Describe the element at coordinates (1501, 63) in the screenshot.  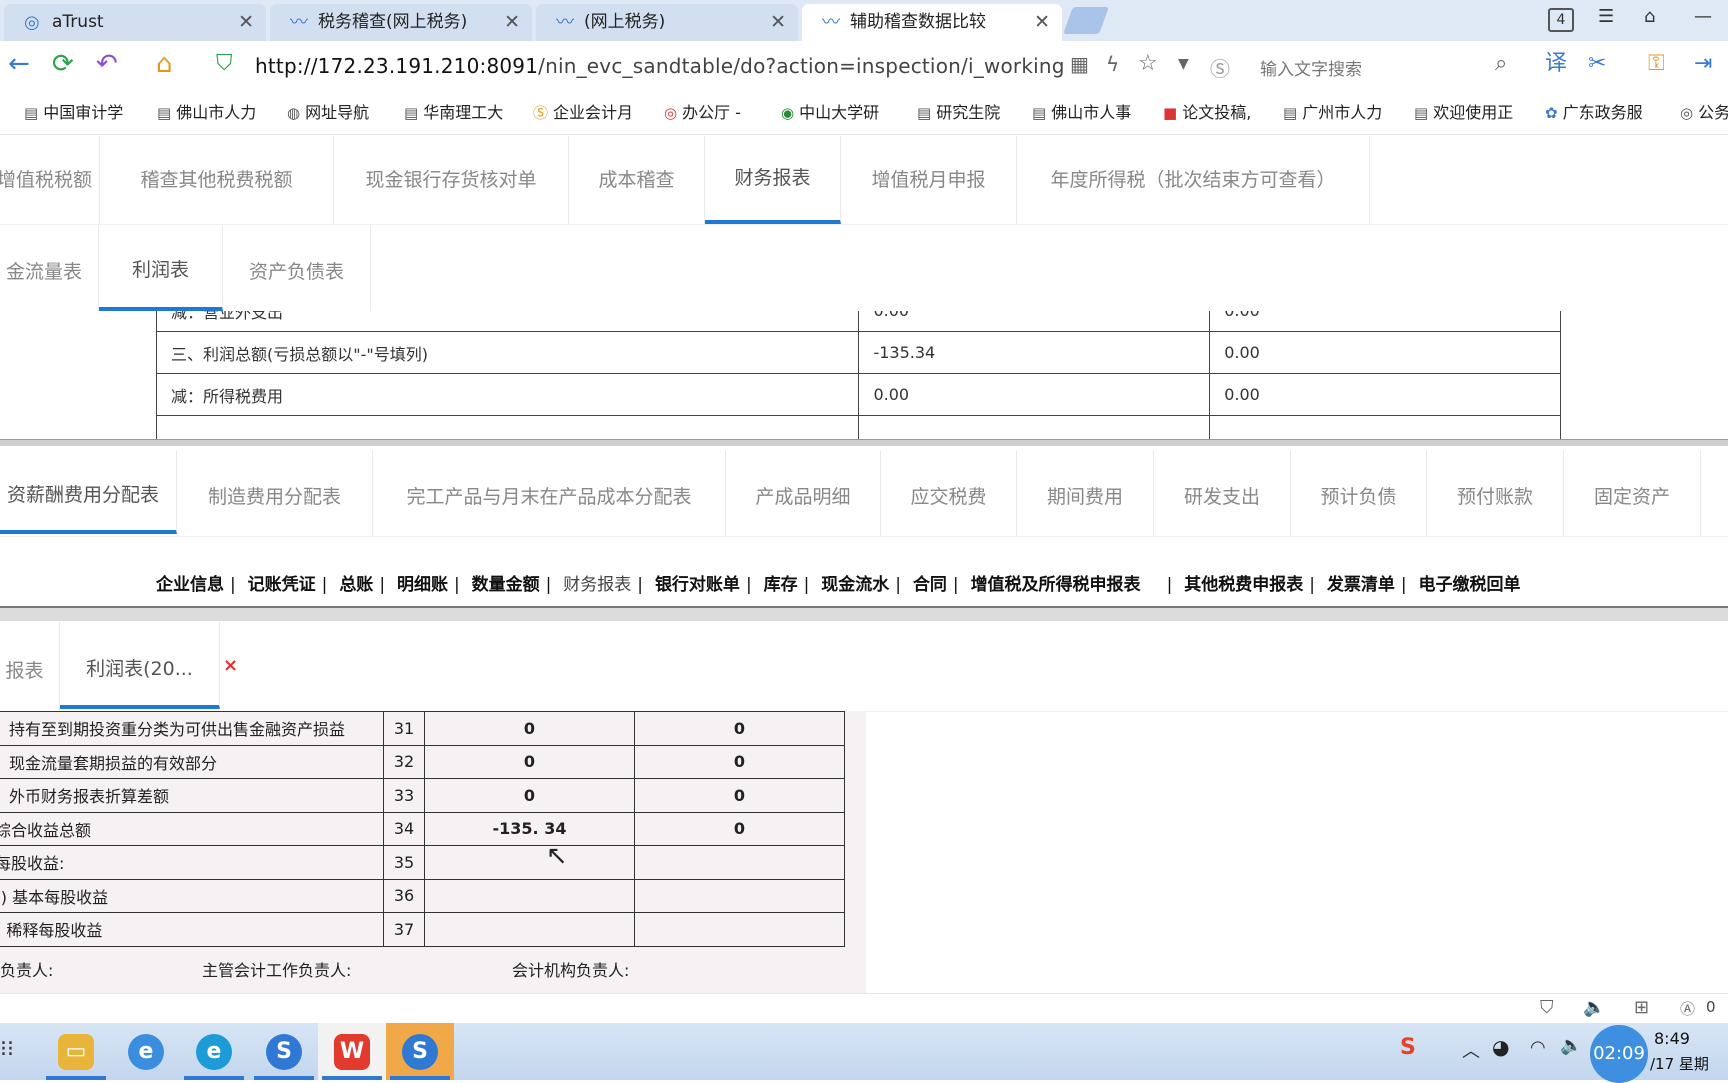
I see `search-icon: ⌕` at that location.